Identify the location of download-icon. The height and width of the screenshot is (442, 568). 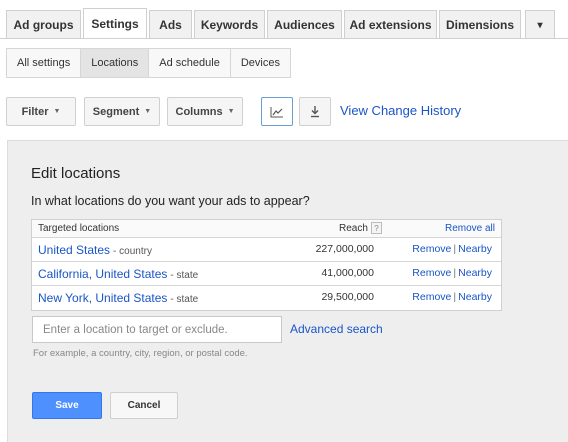
(315, 112).